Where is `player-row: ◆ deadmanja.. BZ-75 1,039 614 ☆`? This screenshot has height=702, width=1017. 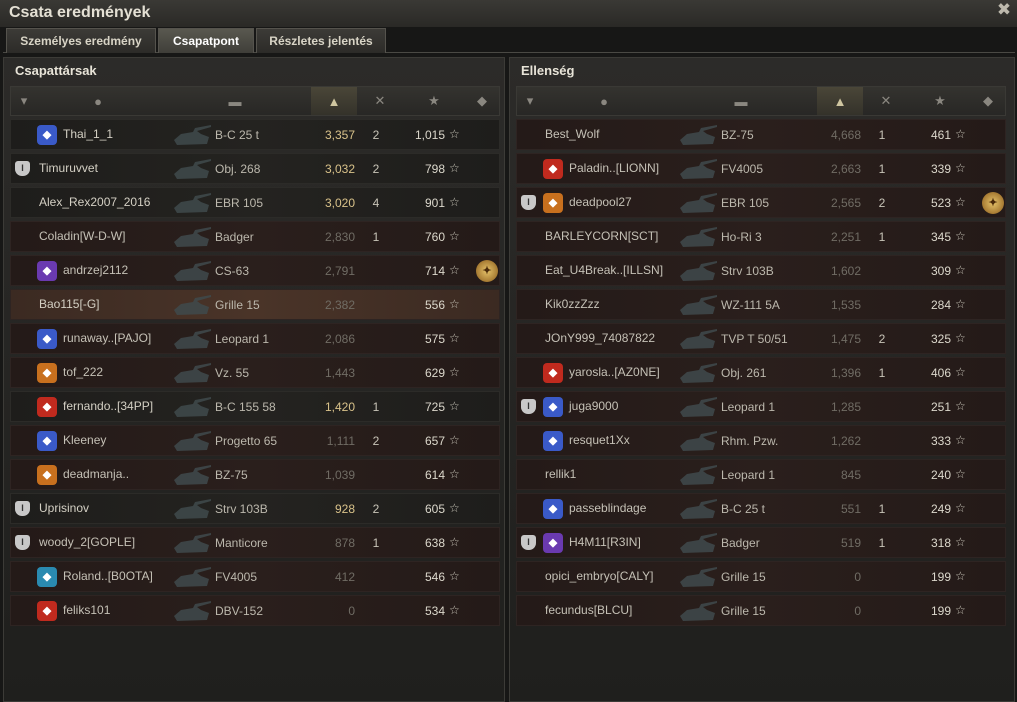 player-row: ◆ deadmanja.. BZ-75 1,039 614 ☆ is located at coordinates (255, 474).